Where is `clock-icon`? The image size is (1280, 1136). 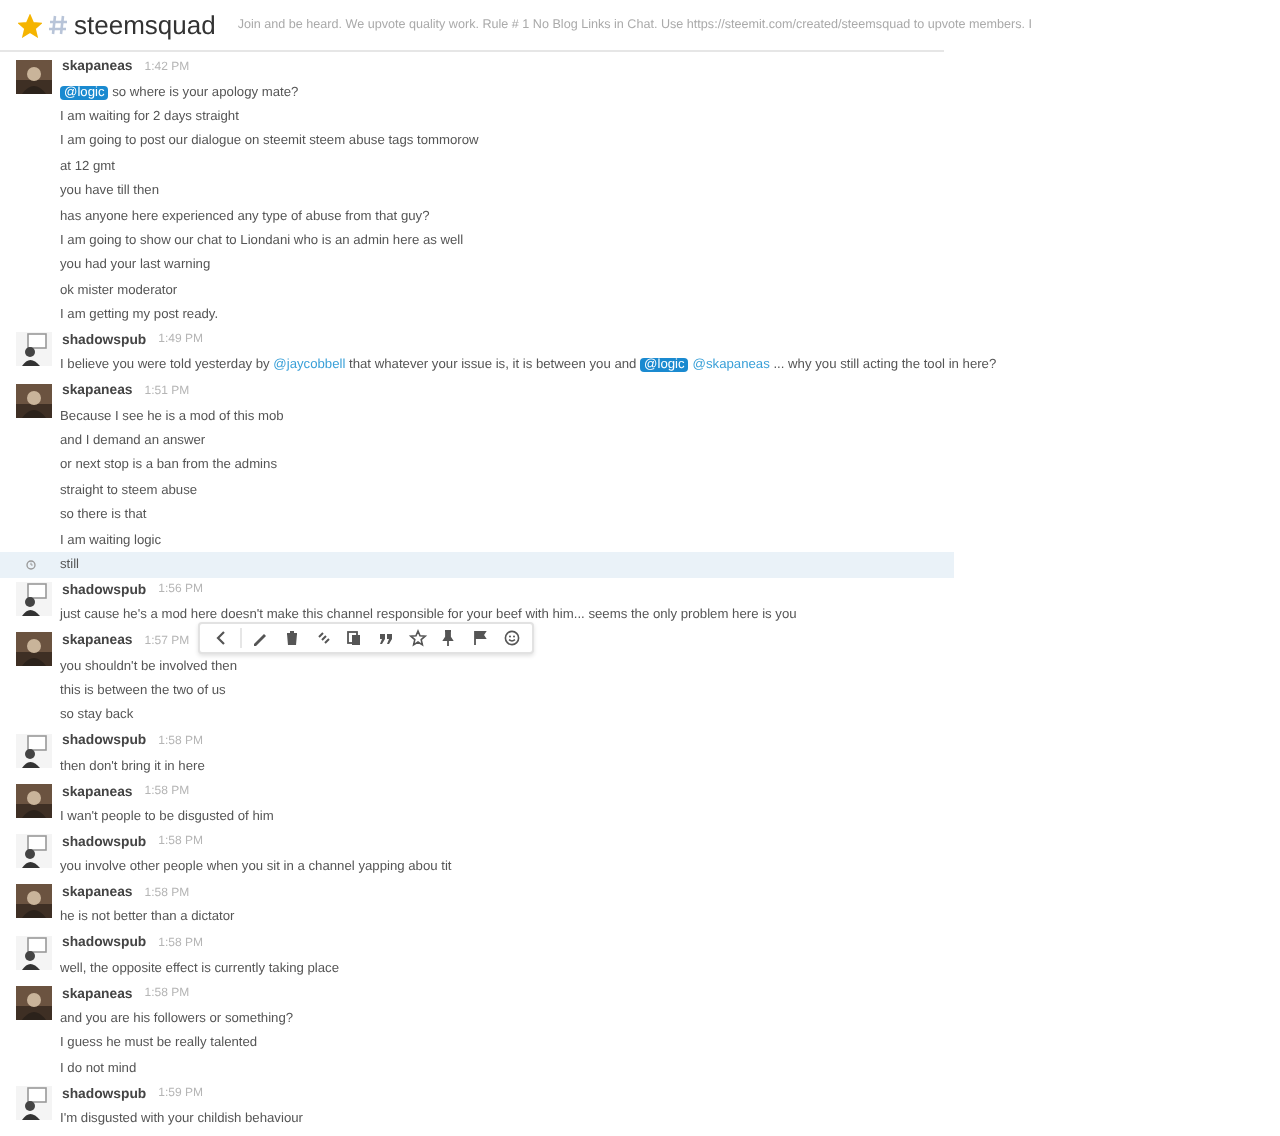
clock-icon is located at coordinates (31, 564).